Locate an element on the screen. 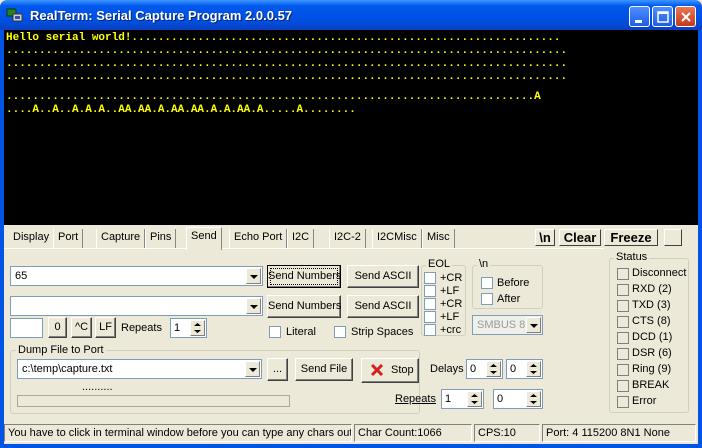 This screenshot has height=448, width=702. repeats-label: Repeats is located at coordinates (141, 328).